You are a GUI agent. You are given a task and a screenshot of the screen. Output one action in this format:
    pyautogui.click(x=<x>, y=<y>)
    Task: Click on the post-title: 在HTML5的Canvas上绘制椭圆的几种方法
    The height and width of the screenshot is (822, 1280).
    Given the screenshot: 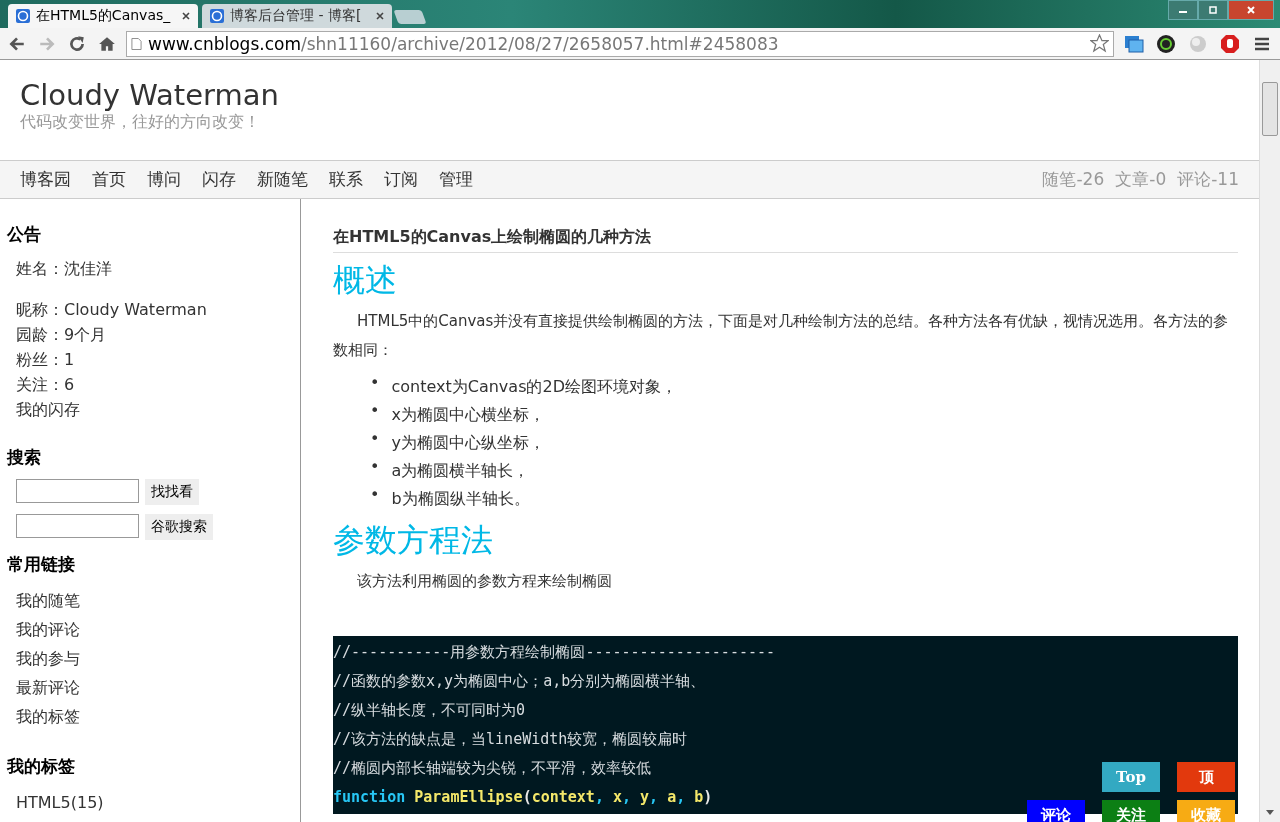 What is the action you would take?
    pyautogui.click(x=785, y=240)
    